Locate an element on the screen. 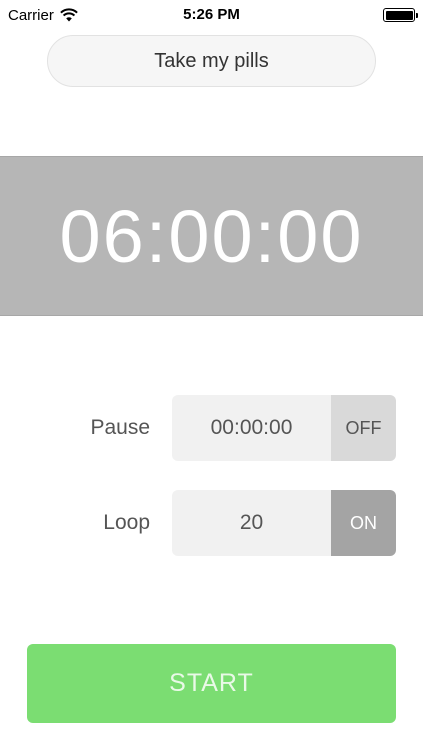  loop-setting-row: Loop 20 ON is located at coordinates (211, 523).